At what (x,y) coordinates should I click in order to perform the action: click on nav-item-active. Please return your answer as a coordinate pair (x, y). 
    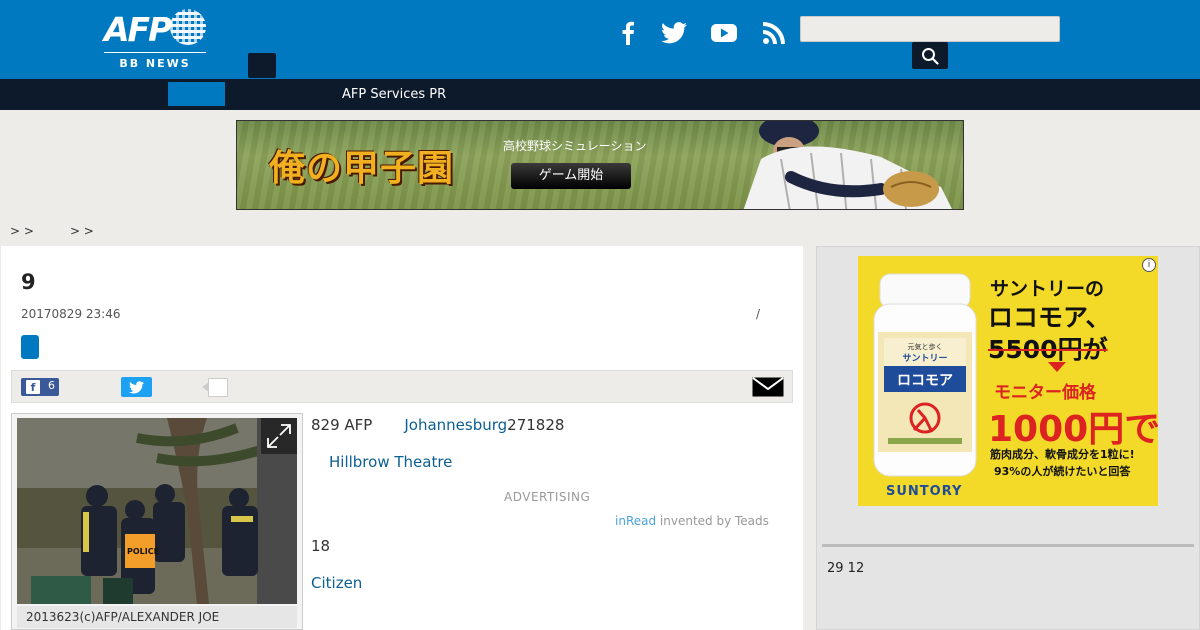
    Looking at the image, I should click on (196, 94).